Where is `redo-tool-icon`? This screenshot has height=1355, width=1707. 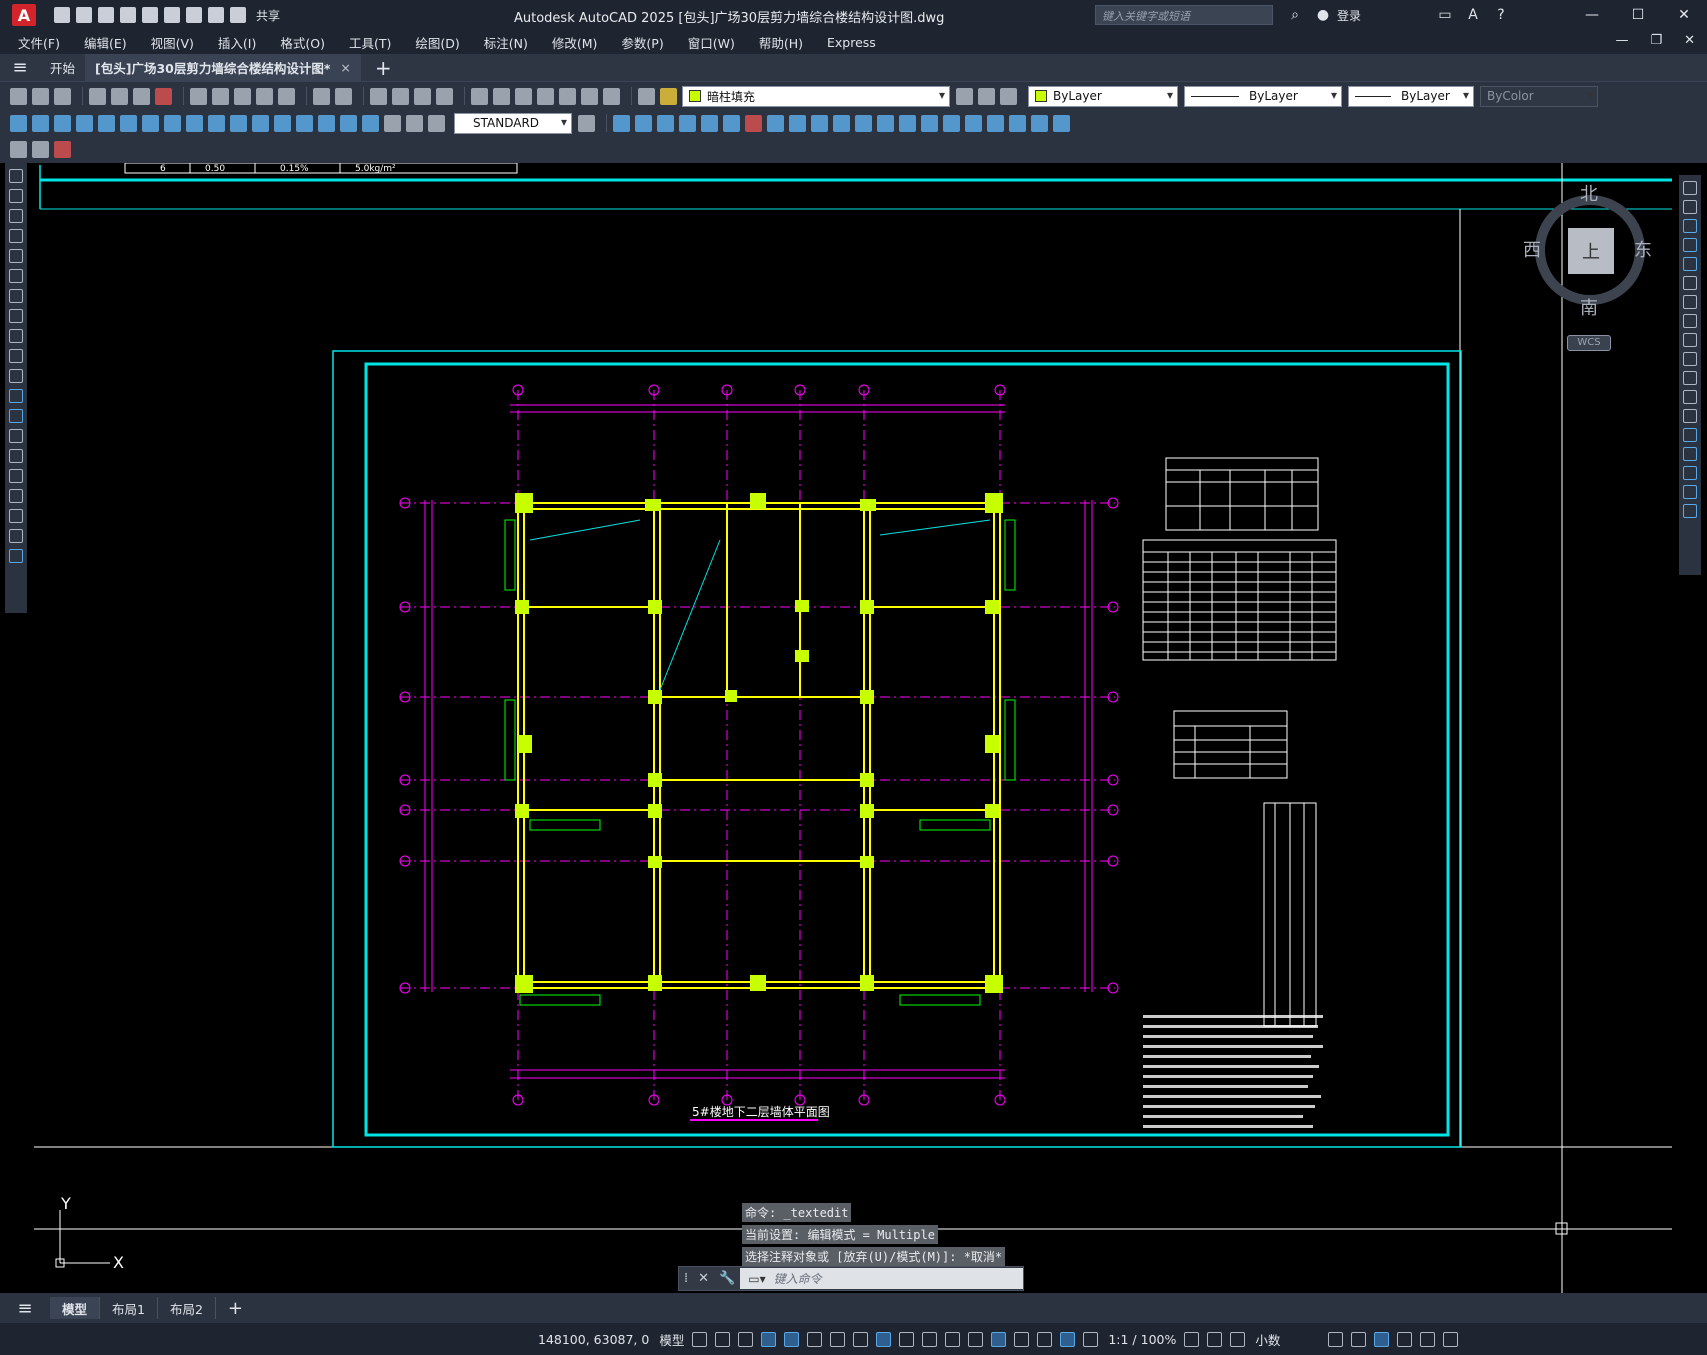
redo-tool-icon is located at coordinates (343, 96).